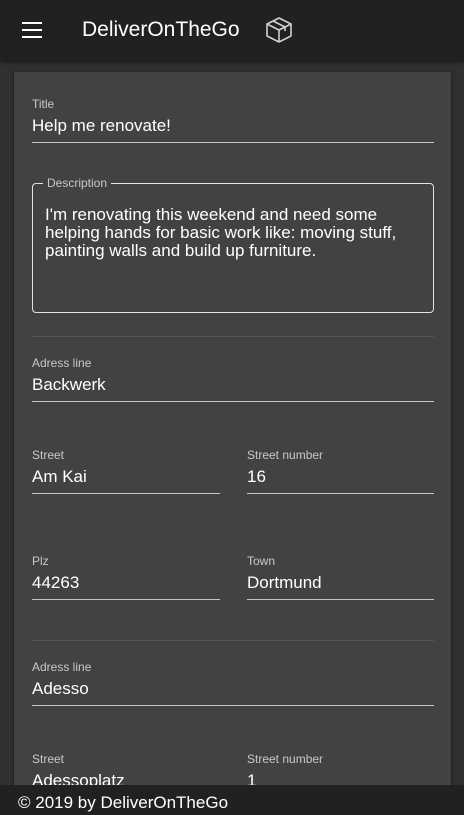  I want to click on app-title: DeliverOnTheGo, so click(161, 29).